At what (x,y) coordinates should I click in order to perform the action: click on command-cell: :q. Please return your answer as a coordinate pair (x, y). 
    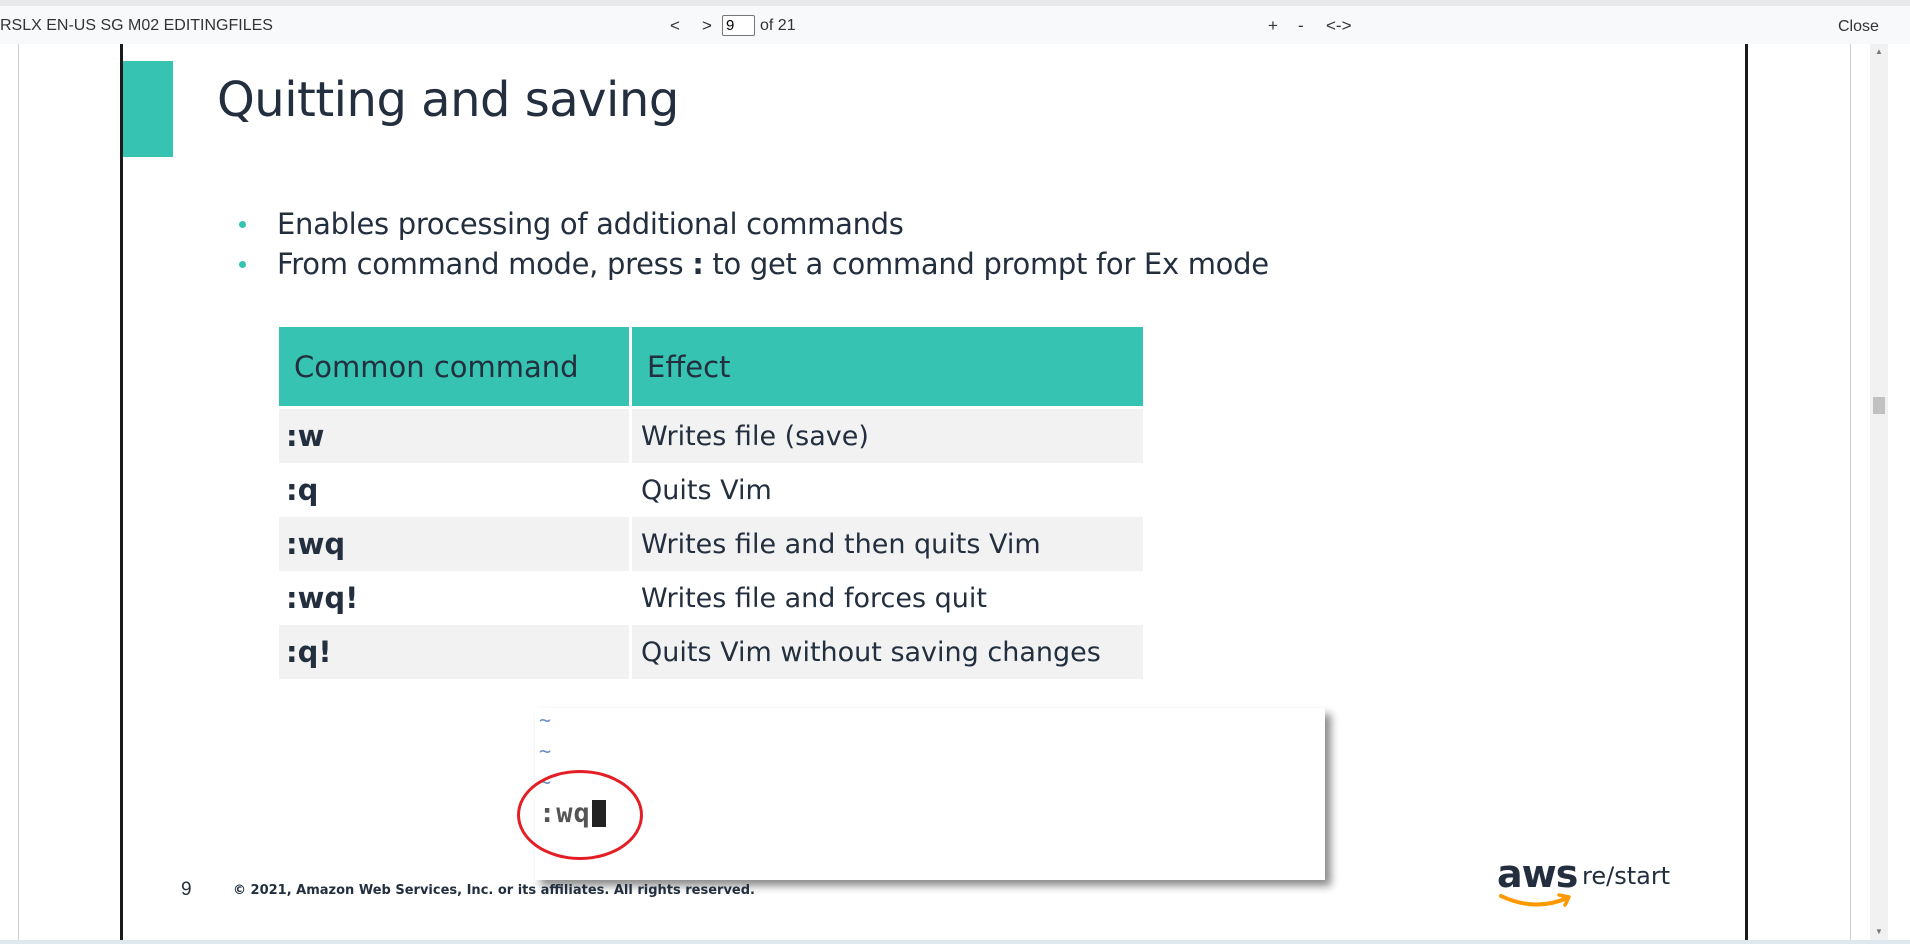
    Looking at the image, I should click on (455, 490).